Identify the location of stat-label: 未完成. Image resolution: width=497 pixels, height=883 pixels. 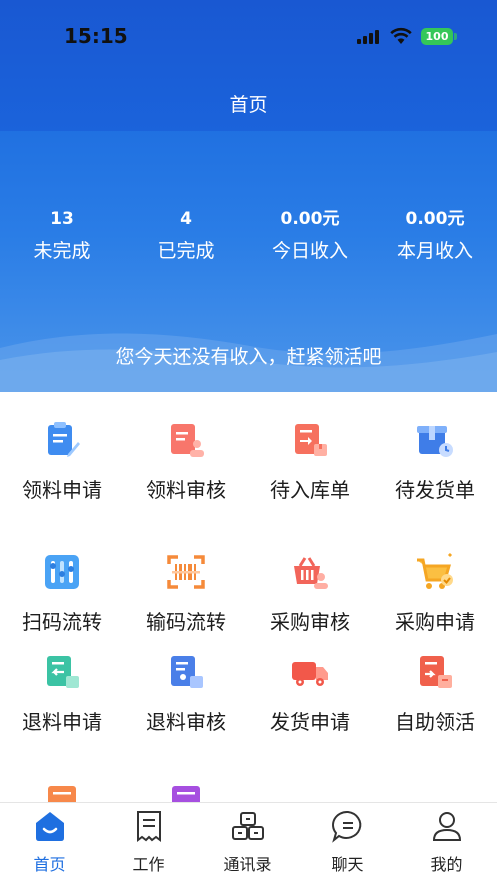
(62, 251).